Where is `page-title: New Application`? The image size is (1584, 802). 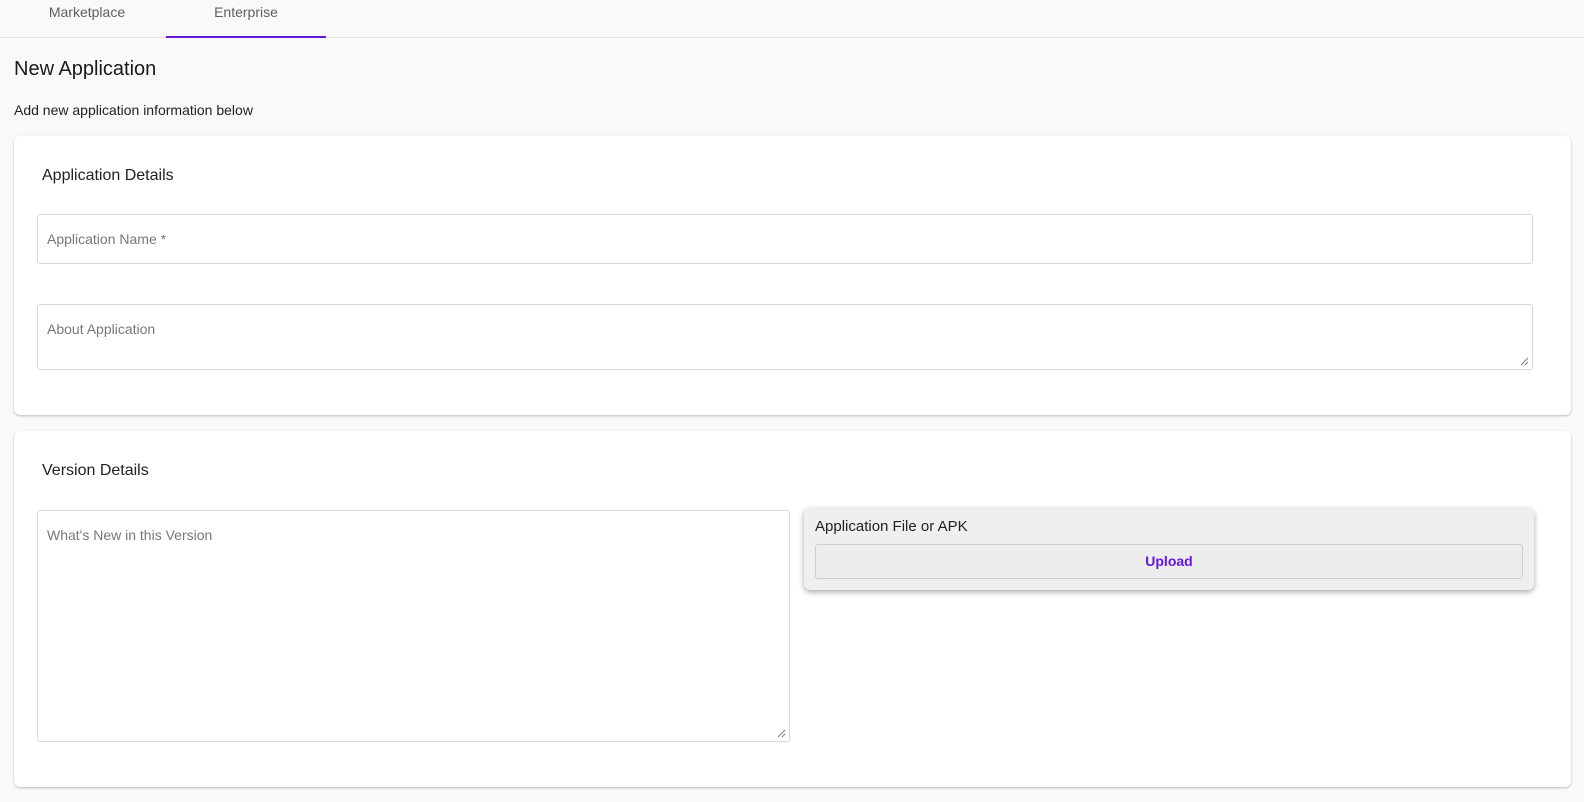 page-title: New Application is located at coordinates (85, 69).